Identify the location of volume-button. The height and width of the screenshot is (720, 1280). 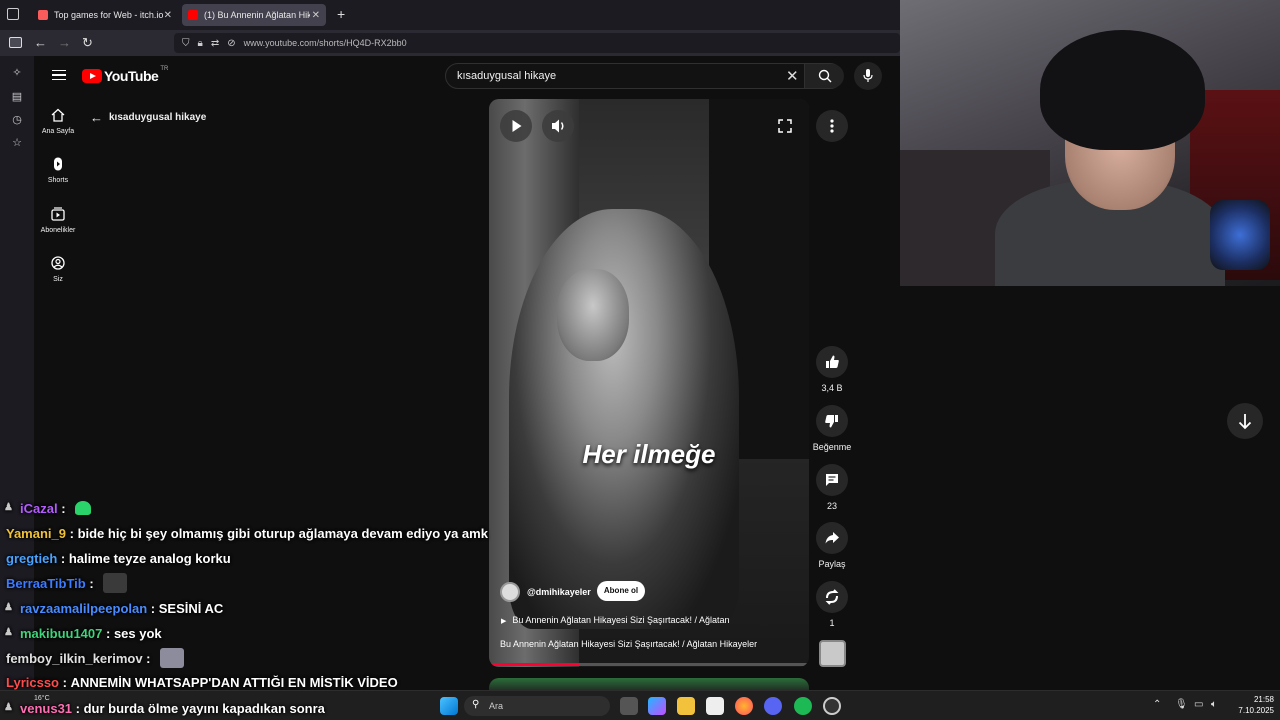
(558, 126).